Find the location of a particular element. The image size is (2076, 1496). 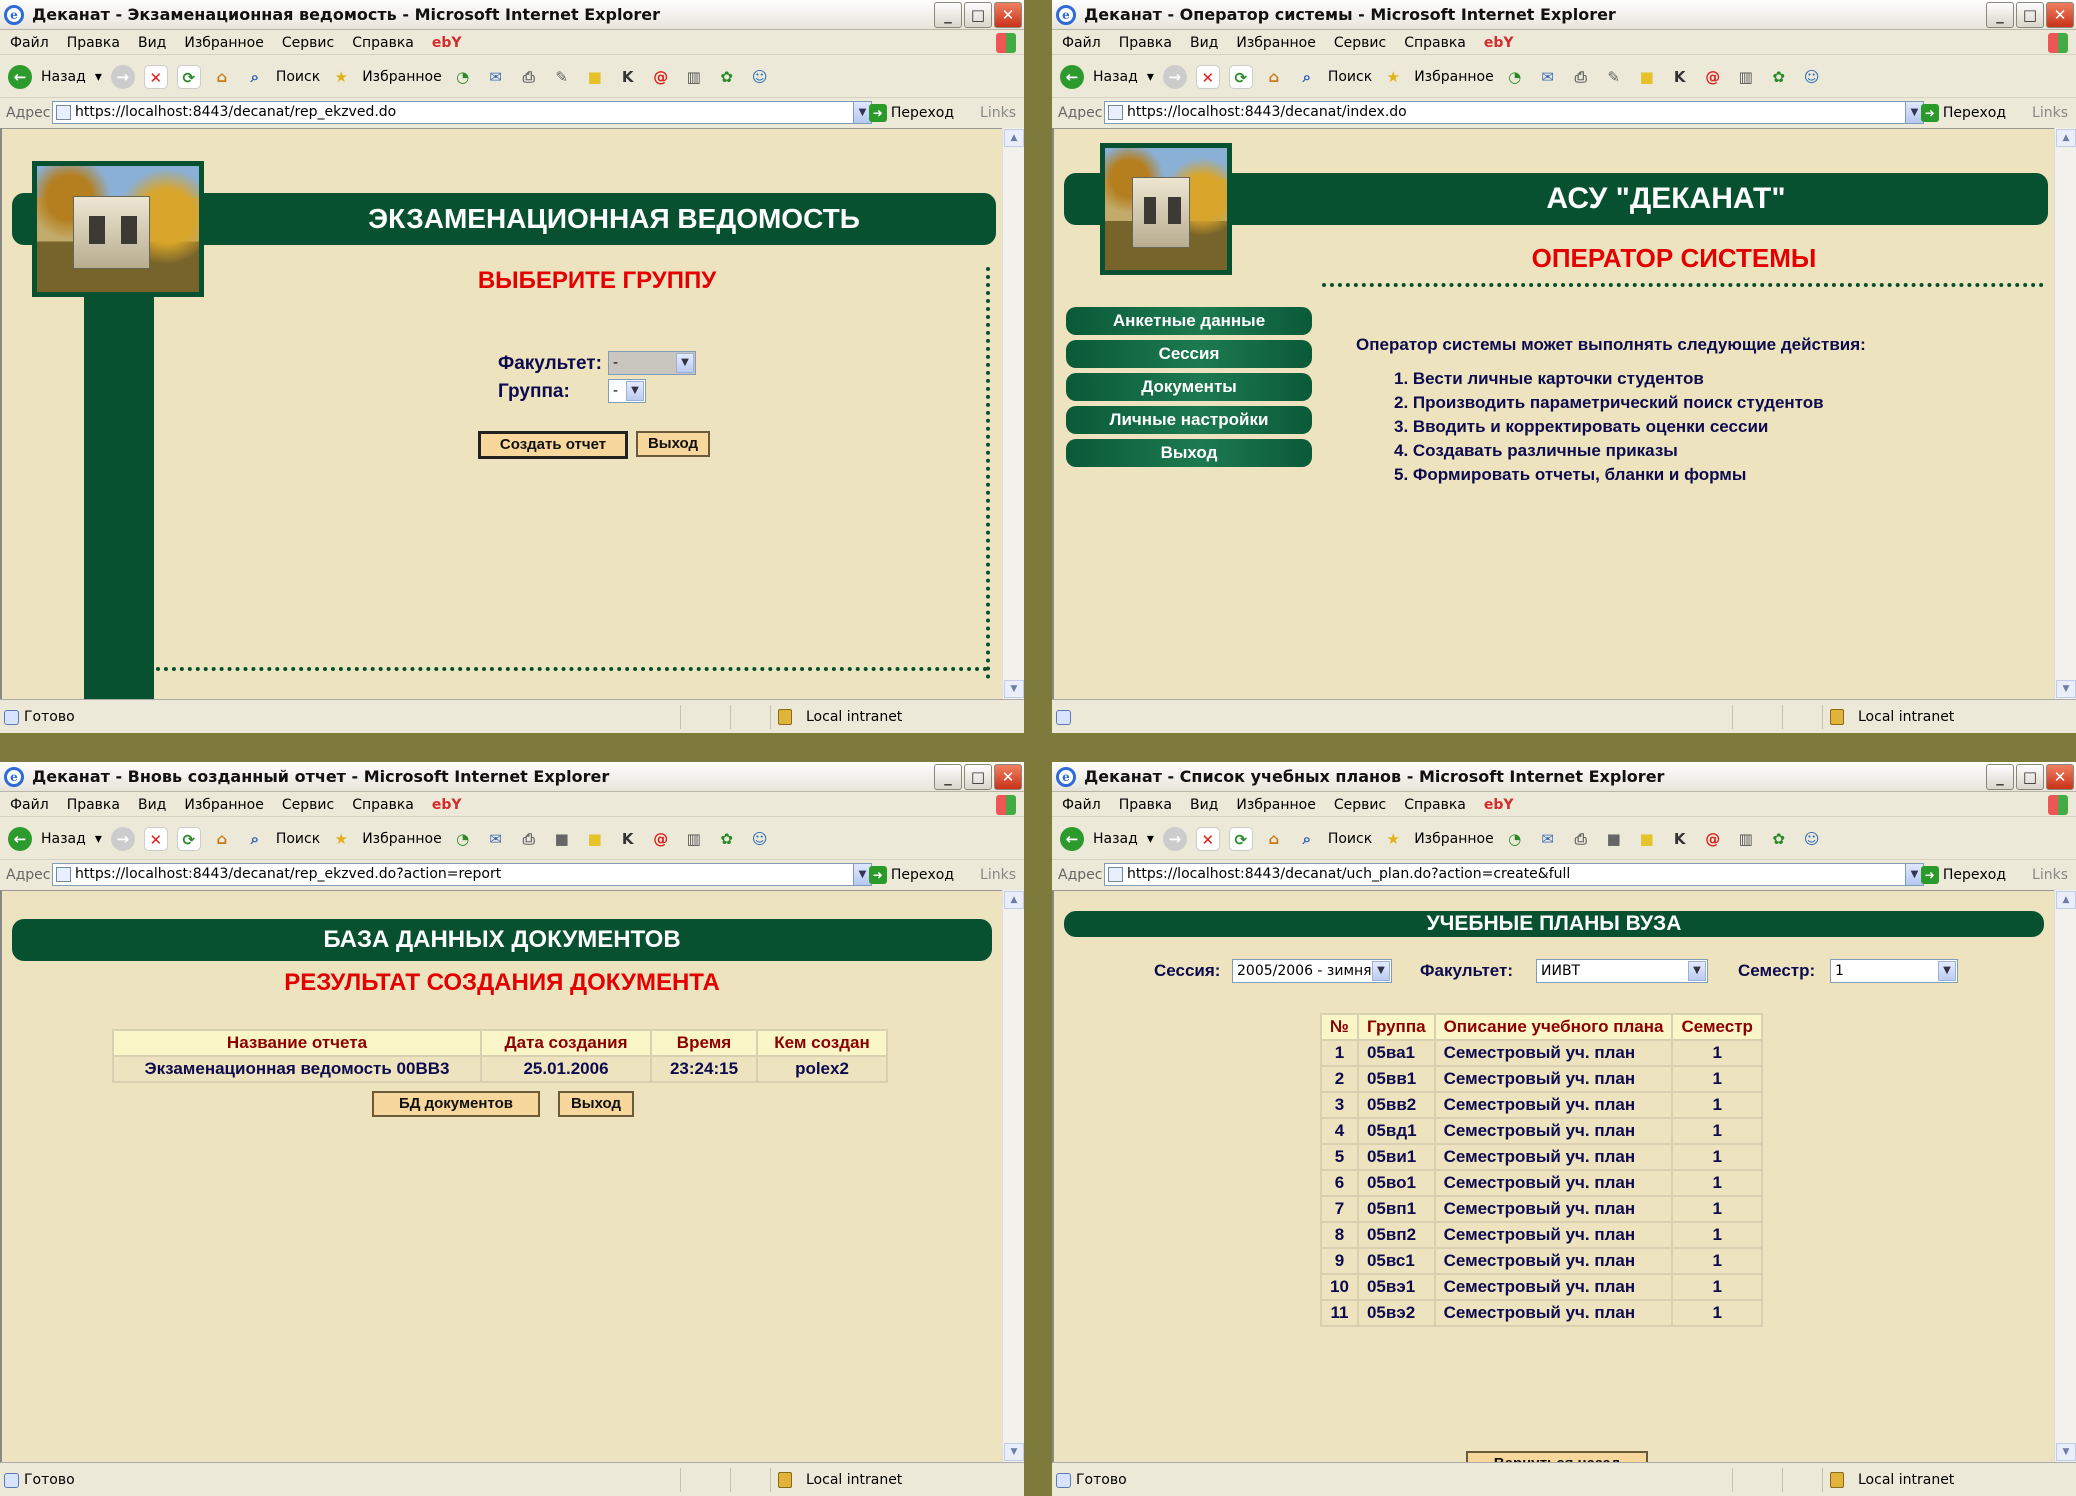

report-name-cell: Экзаменационная ведомость 00ВВ3 is located at coordinates (297, 1069).